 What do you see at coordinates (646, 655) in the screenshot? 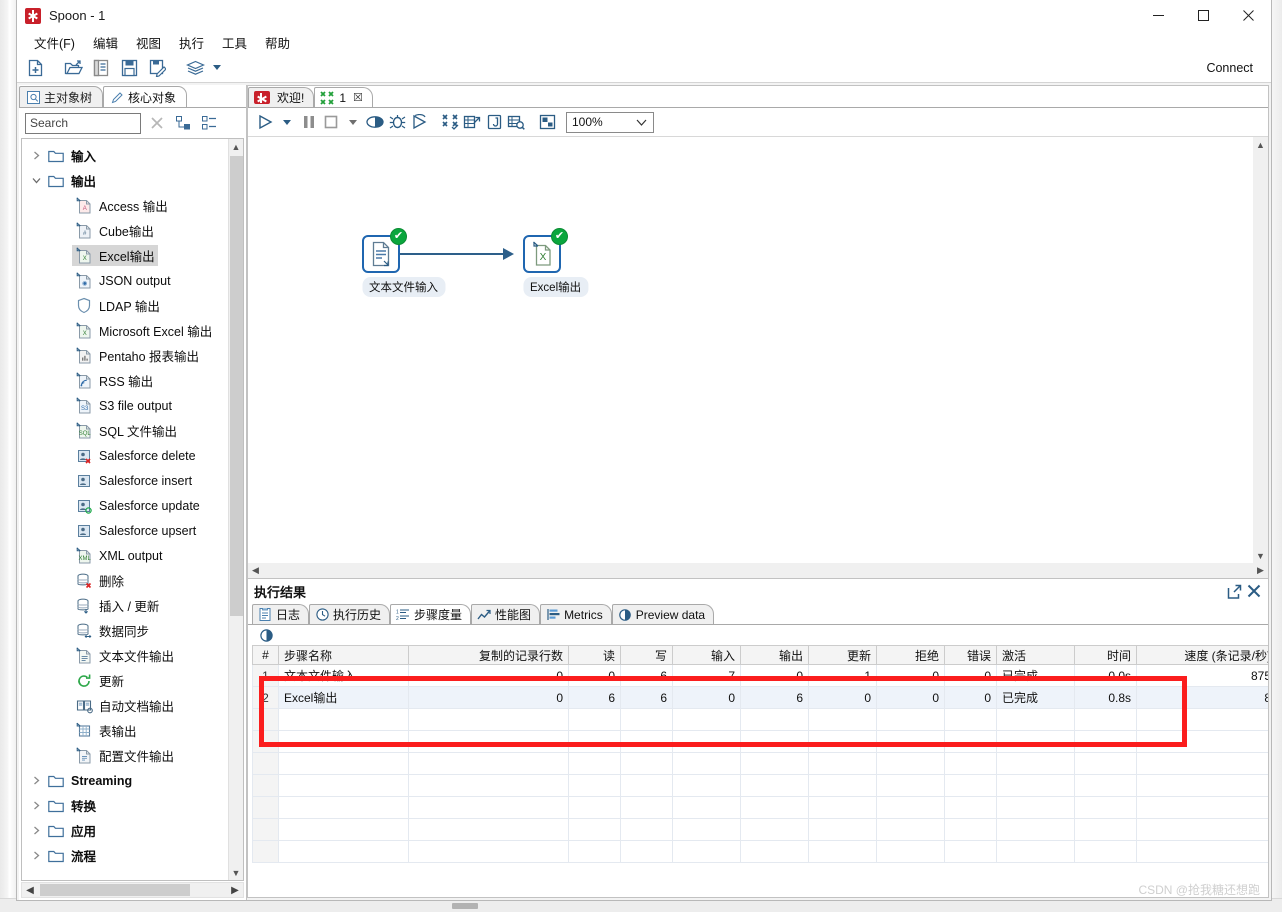
I see `column-header-written: 写` at bounding box center [646, 655].